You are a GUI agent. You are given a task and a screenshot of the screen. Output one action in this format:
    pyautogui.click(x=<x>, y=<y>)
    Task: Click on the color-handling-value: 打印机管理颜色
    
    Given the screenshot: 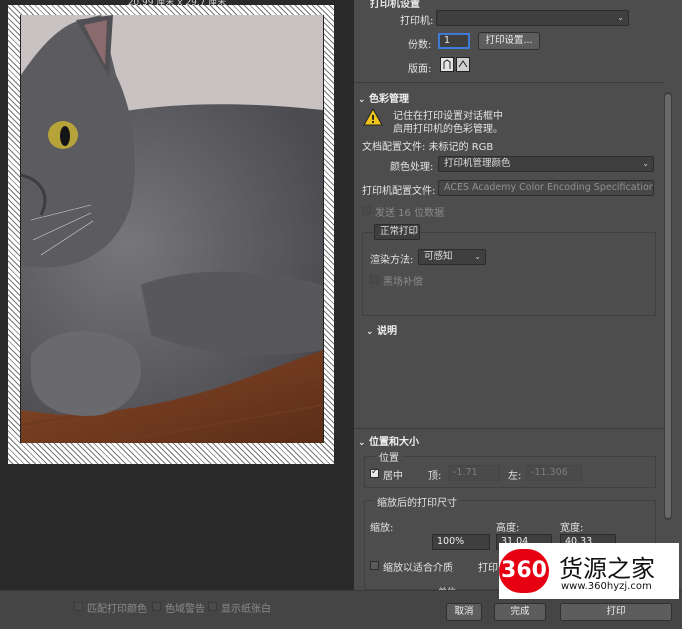 What is the action you would take?
    pyautogui.click(x=477, y=163)
    